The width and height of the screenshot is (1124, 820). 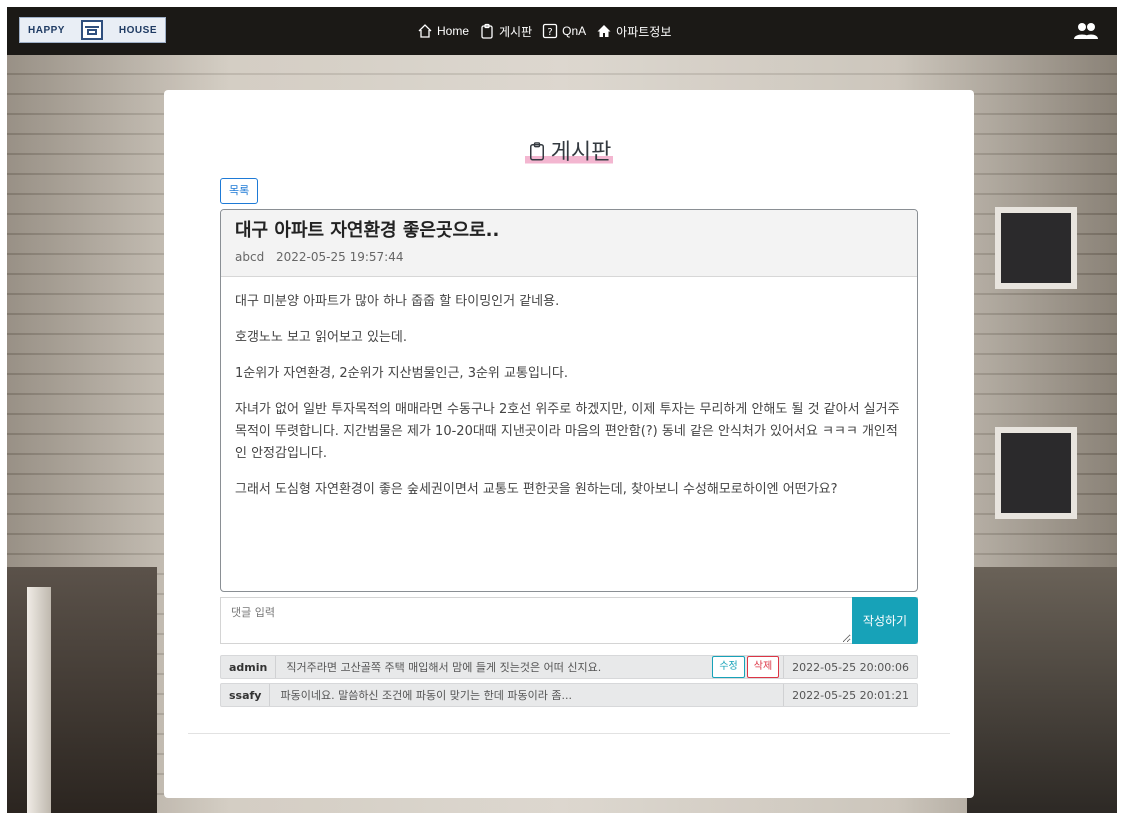 I want to click on comment-form: 작성하기, so click(x=569, y=620).